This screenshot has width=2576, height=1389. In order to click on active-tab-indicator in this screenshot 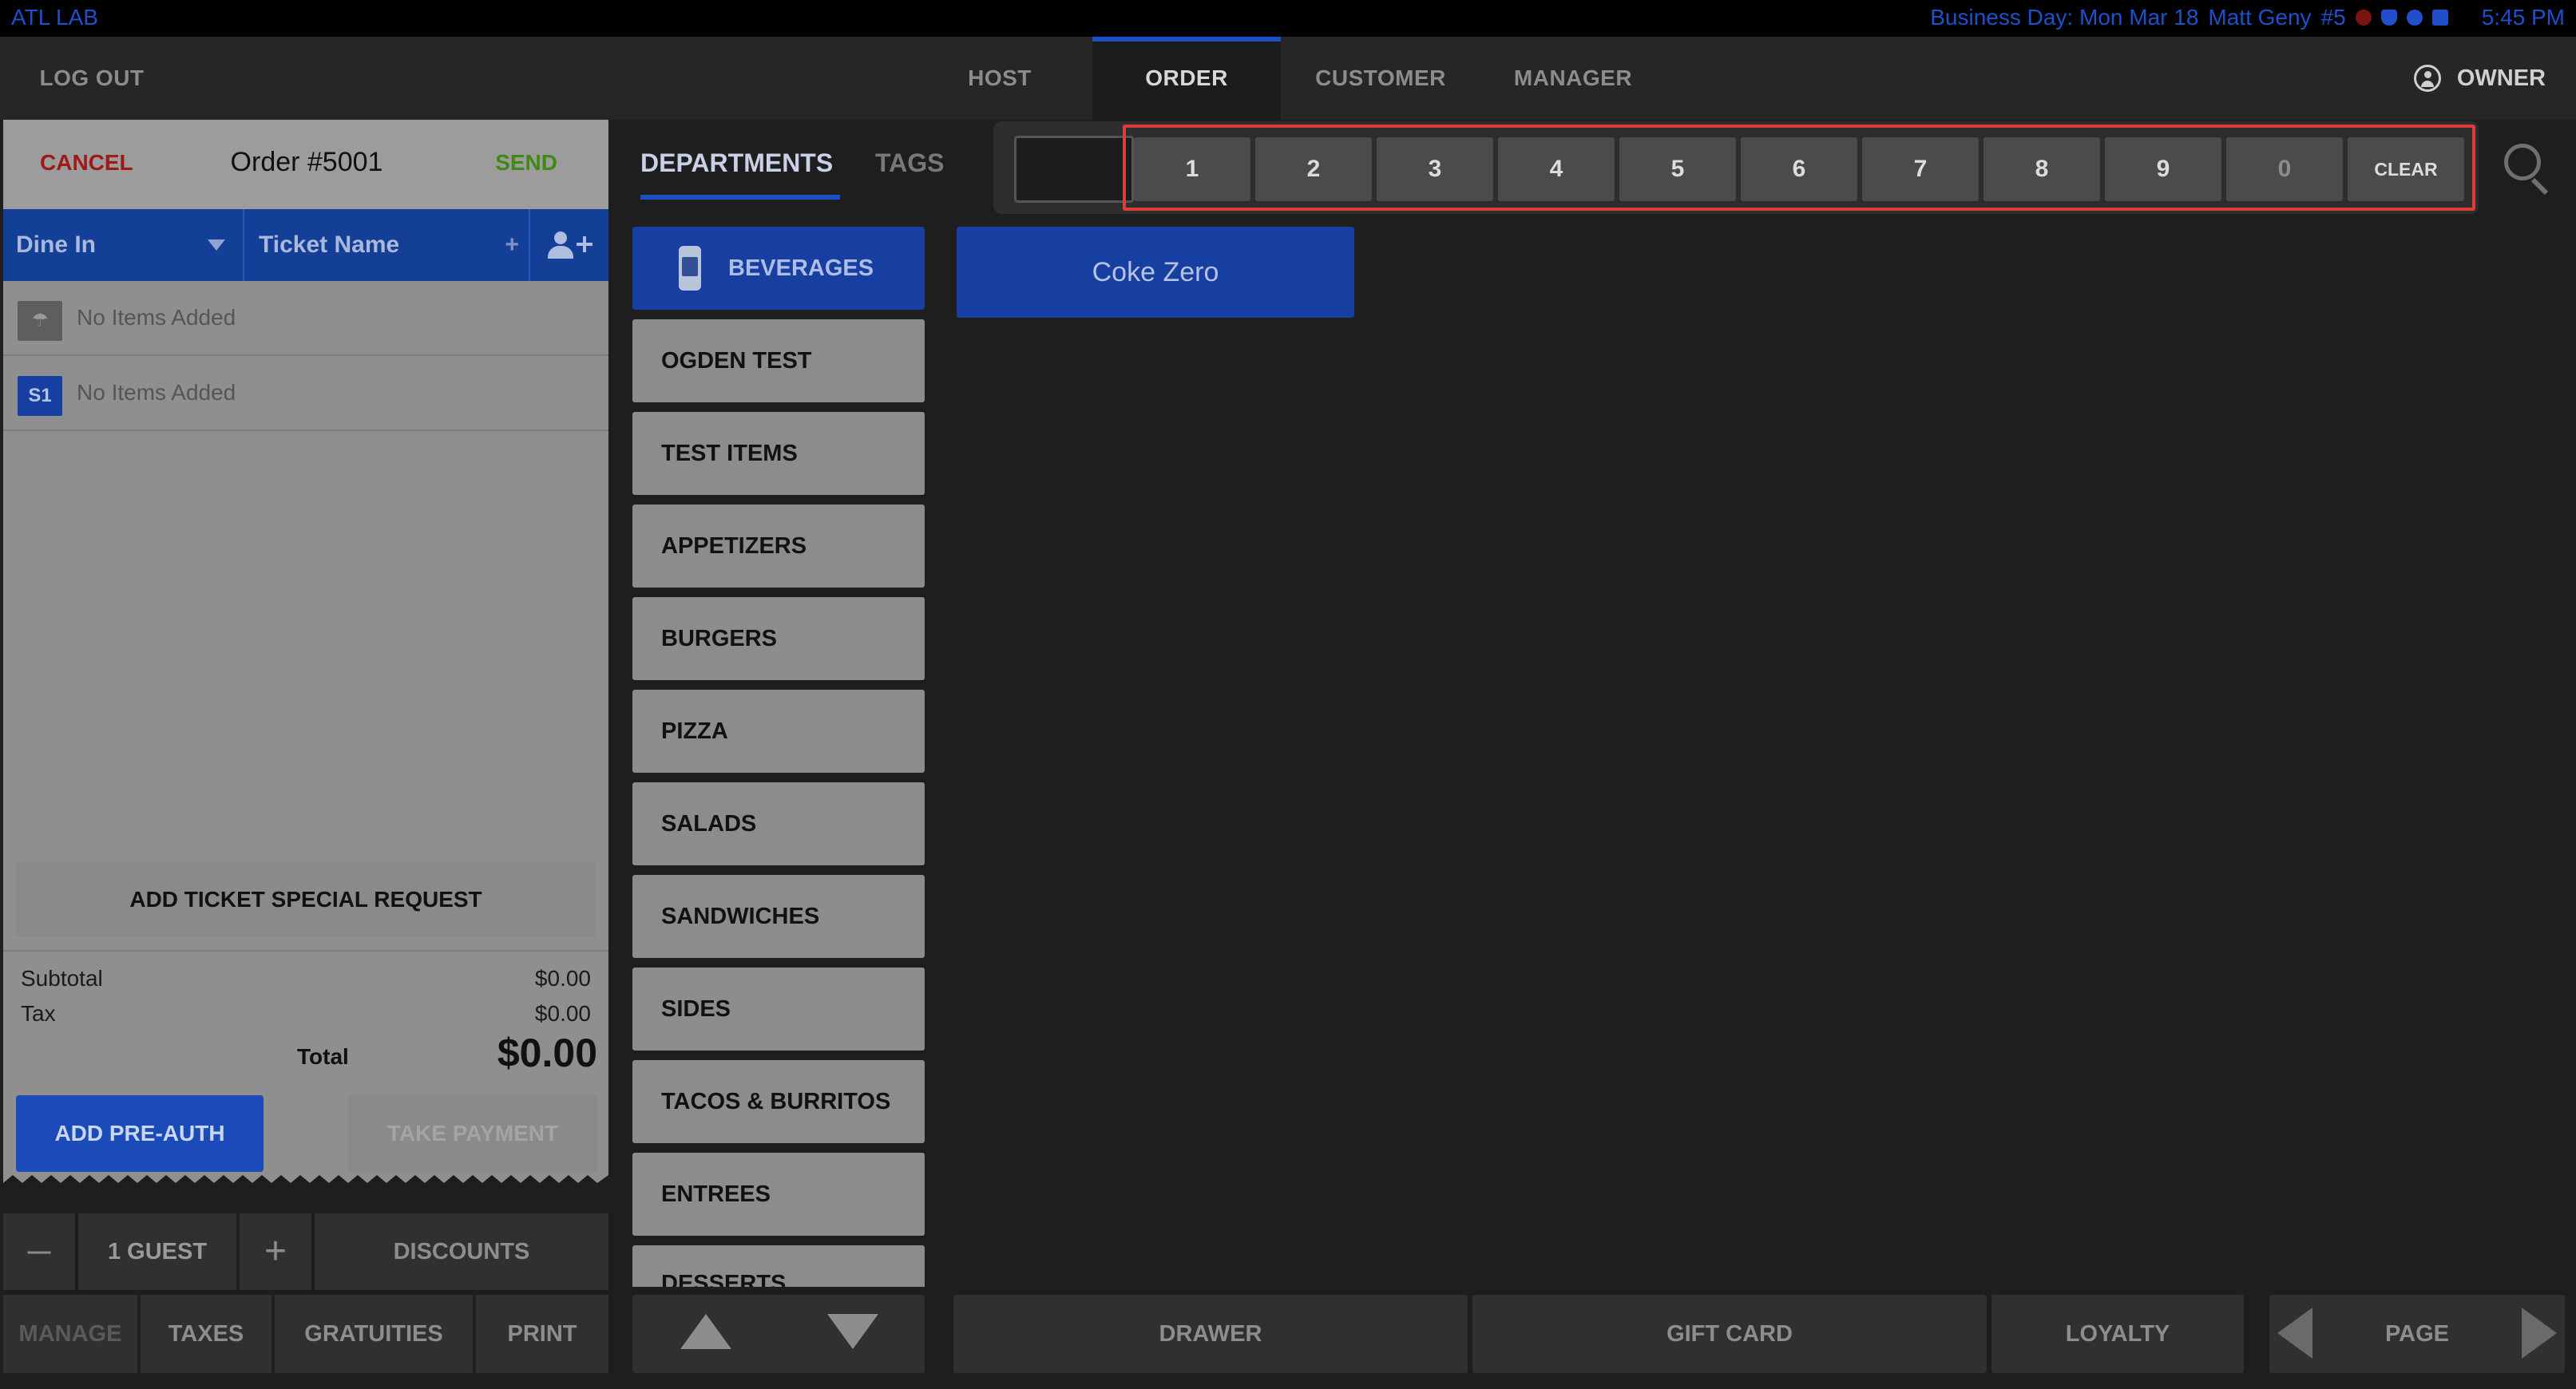, I will do `click(740, 197)`.